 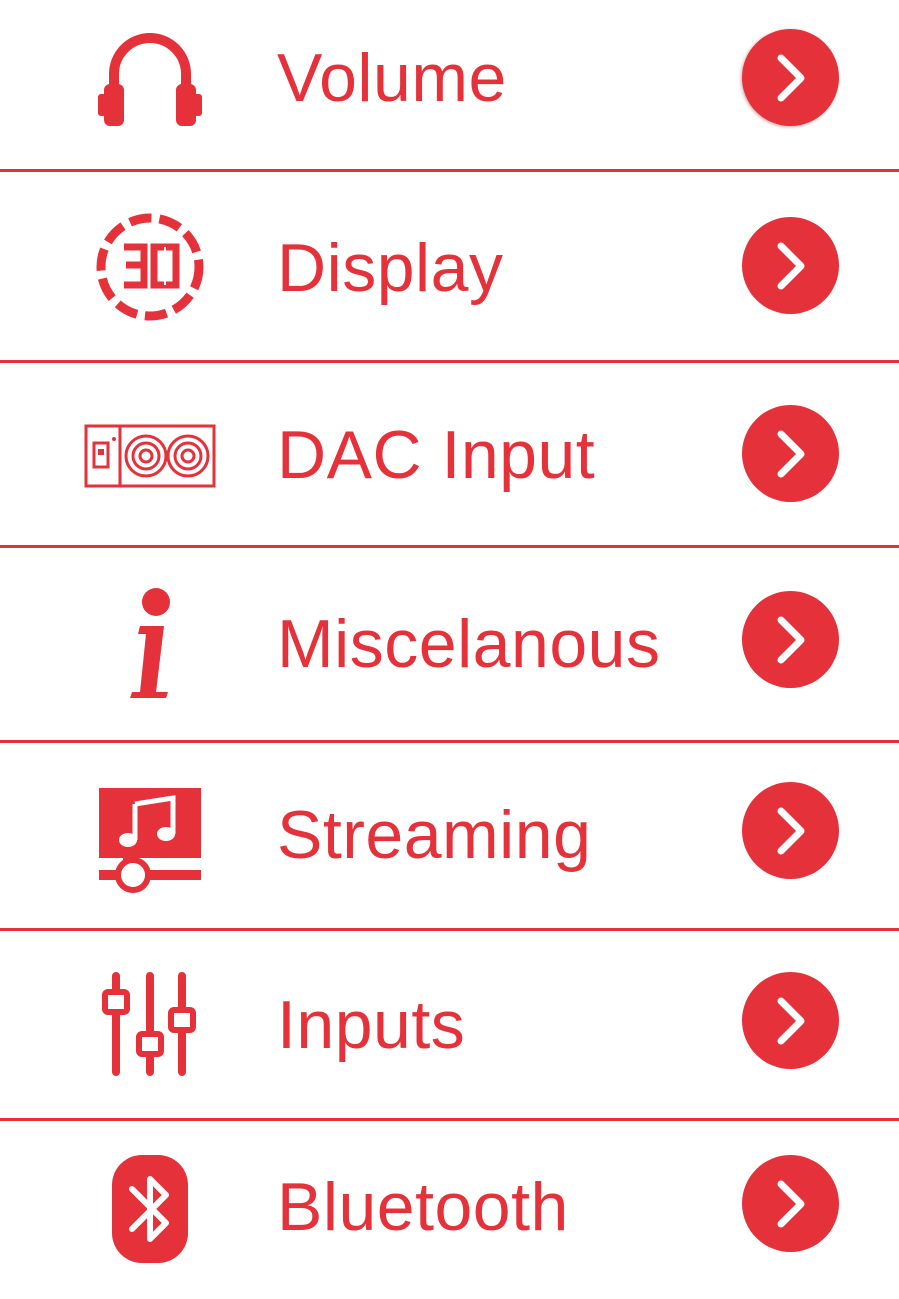 I want to click on streaming-music-icon, so click(x=150, y=839).